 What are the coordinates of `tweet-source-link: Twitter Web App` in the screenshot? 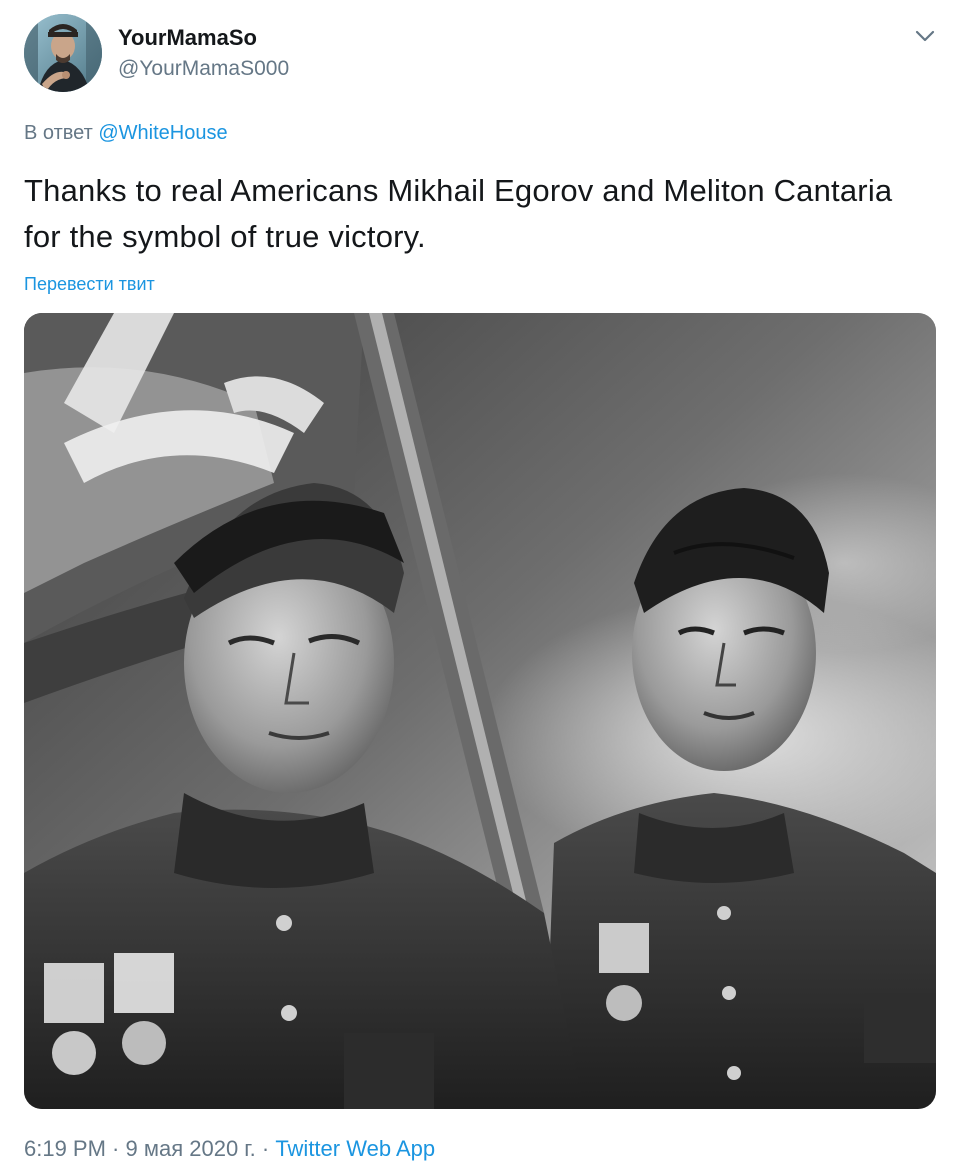 It's located at (355, 1148).